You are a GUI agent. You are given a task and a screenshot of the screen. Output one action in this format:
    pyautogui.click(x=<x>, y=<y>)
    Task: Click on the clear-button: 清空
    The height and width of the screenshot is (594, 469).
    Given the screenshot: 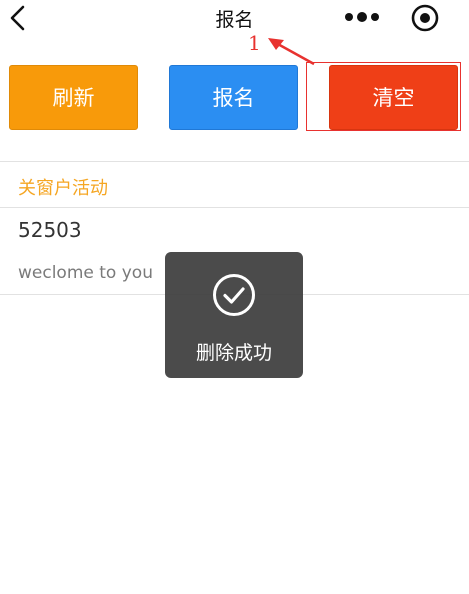 What is the action you would take?
    pyautogui.click(x=393, y=97)
    